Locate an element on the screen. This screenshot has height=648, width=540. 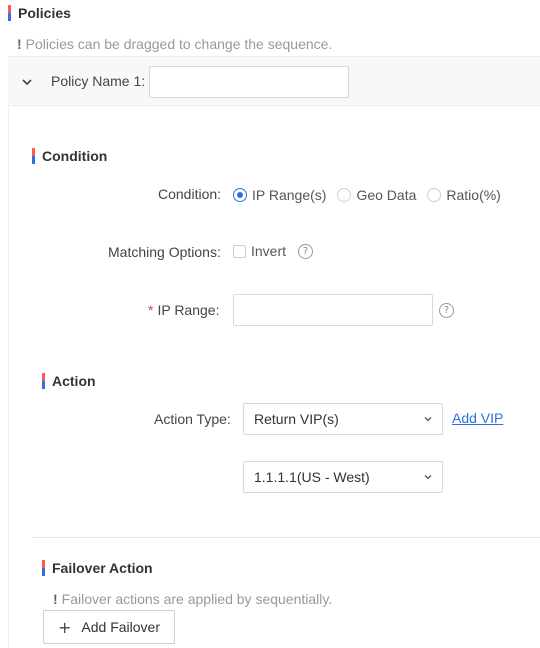
add-vip-link: Add VIP is located at coordinates (477, 418).